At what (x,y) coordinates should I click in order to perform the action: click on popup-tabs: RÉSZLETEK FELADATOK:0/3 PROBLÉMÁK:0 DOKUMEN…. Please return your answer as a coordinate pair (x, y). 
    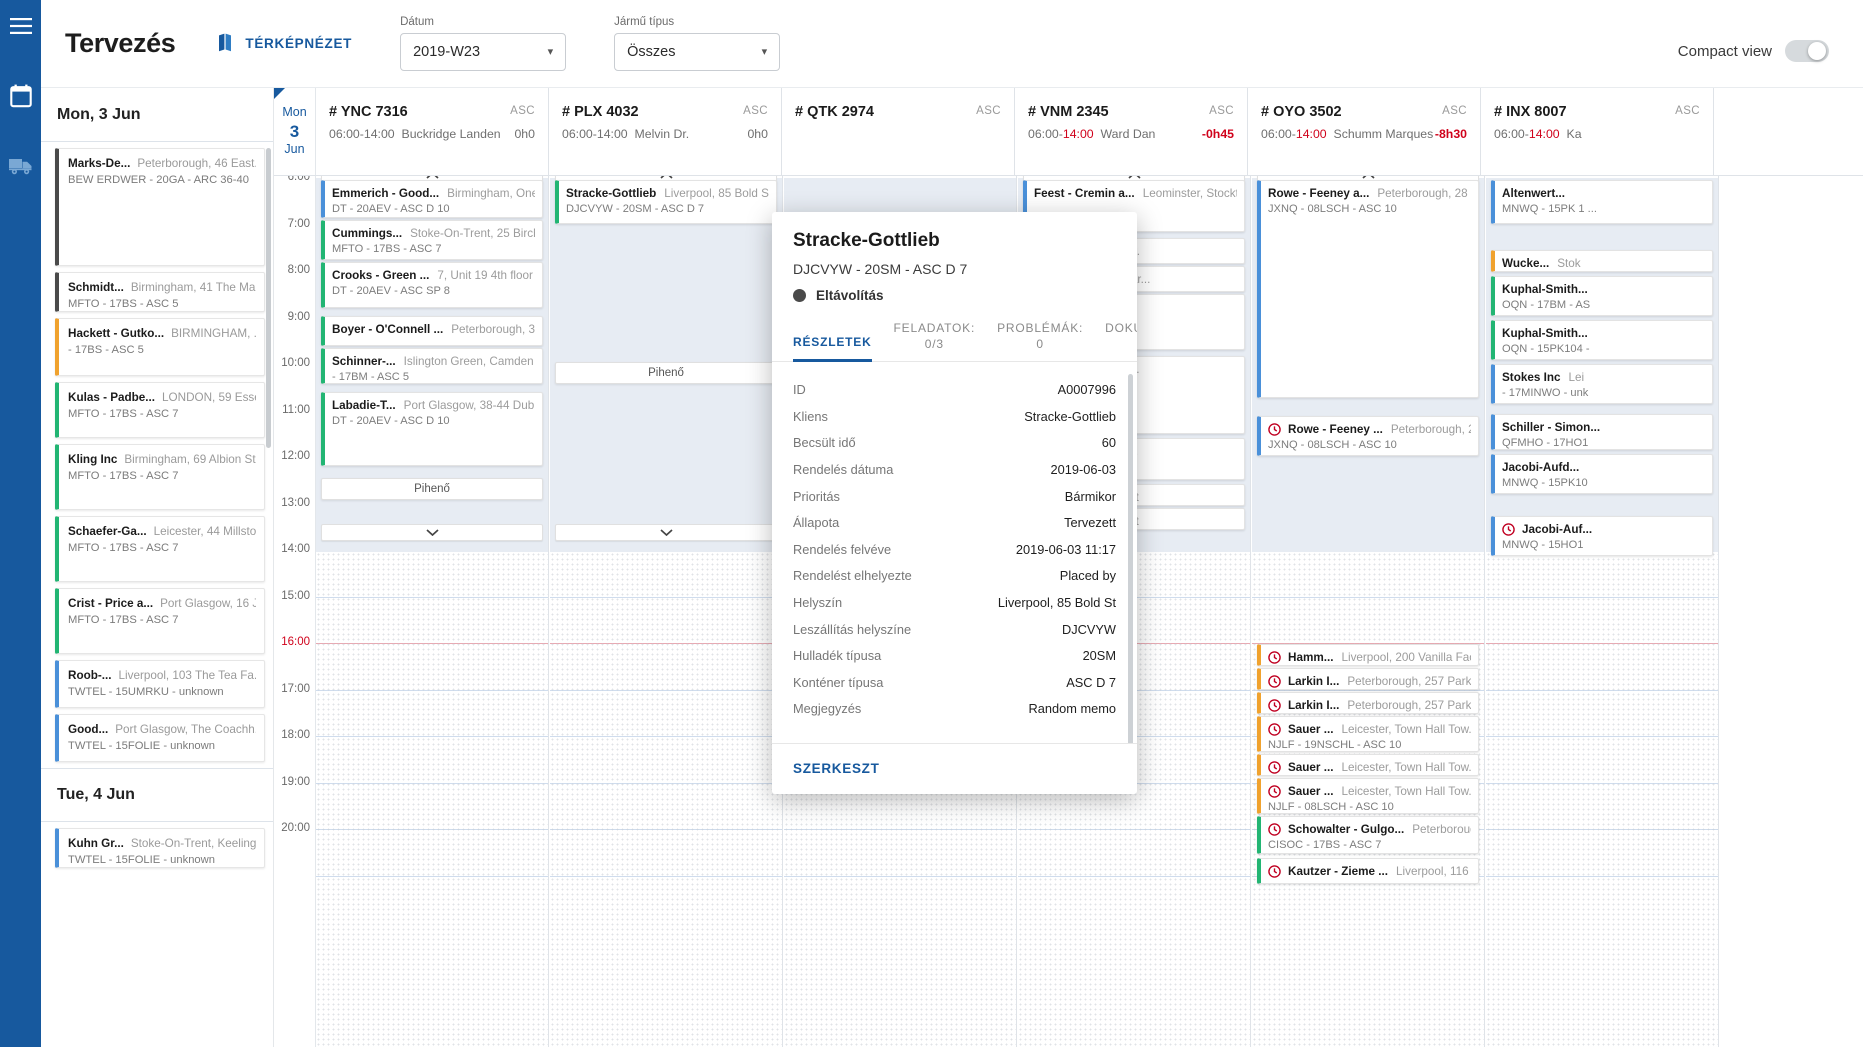
    Looking at the image, I should click on (954, 341).